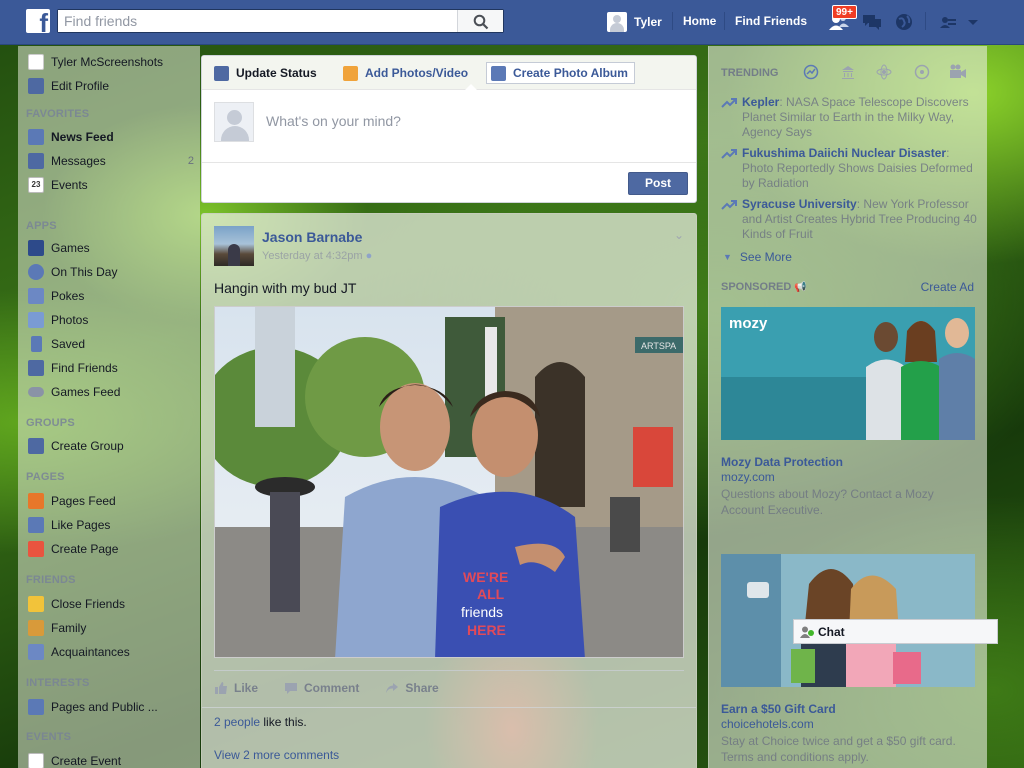  I want to click on sidebar-item-create-page: Create Page, so click(73, 549).